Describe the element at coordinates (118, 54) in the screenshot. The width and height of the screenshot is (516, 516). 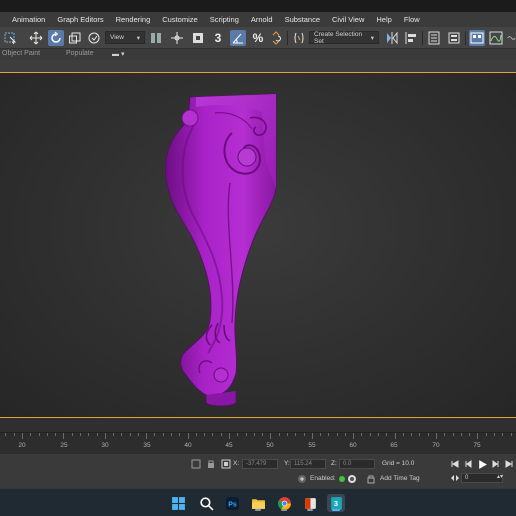
I see `ribbon-options-icon: ▬ ▾` at that location.